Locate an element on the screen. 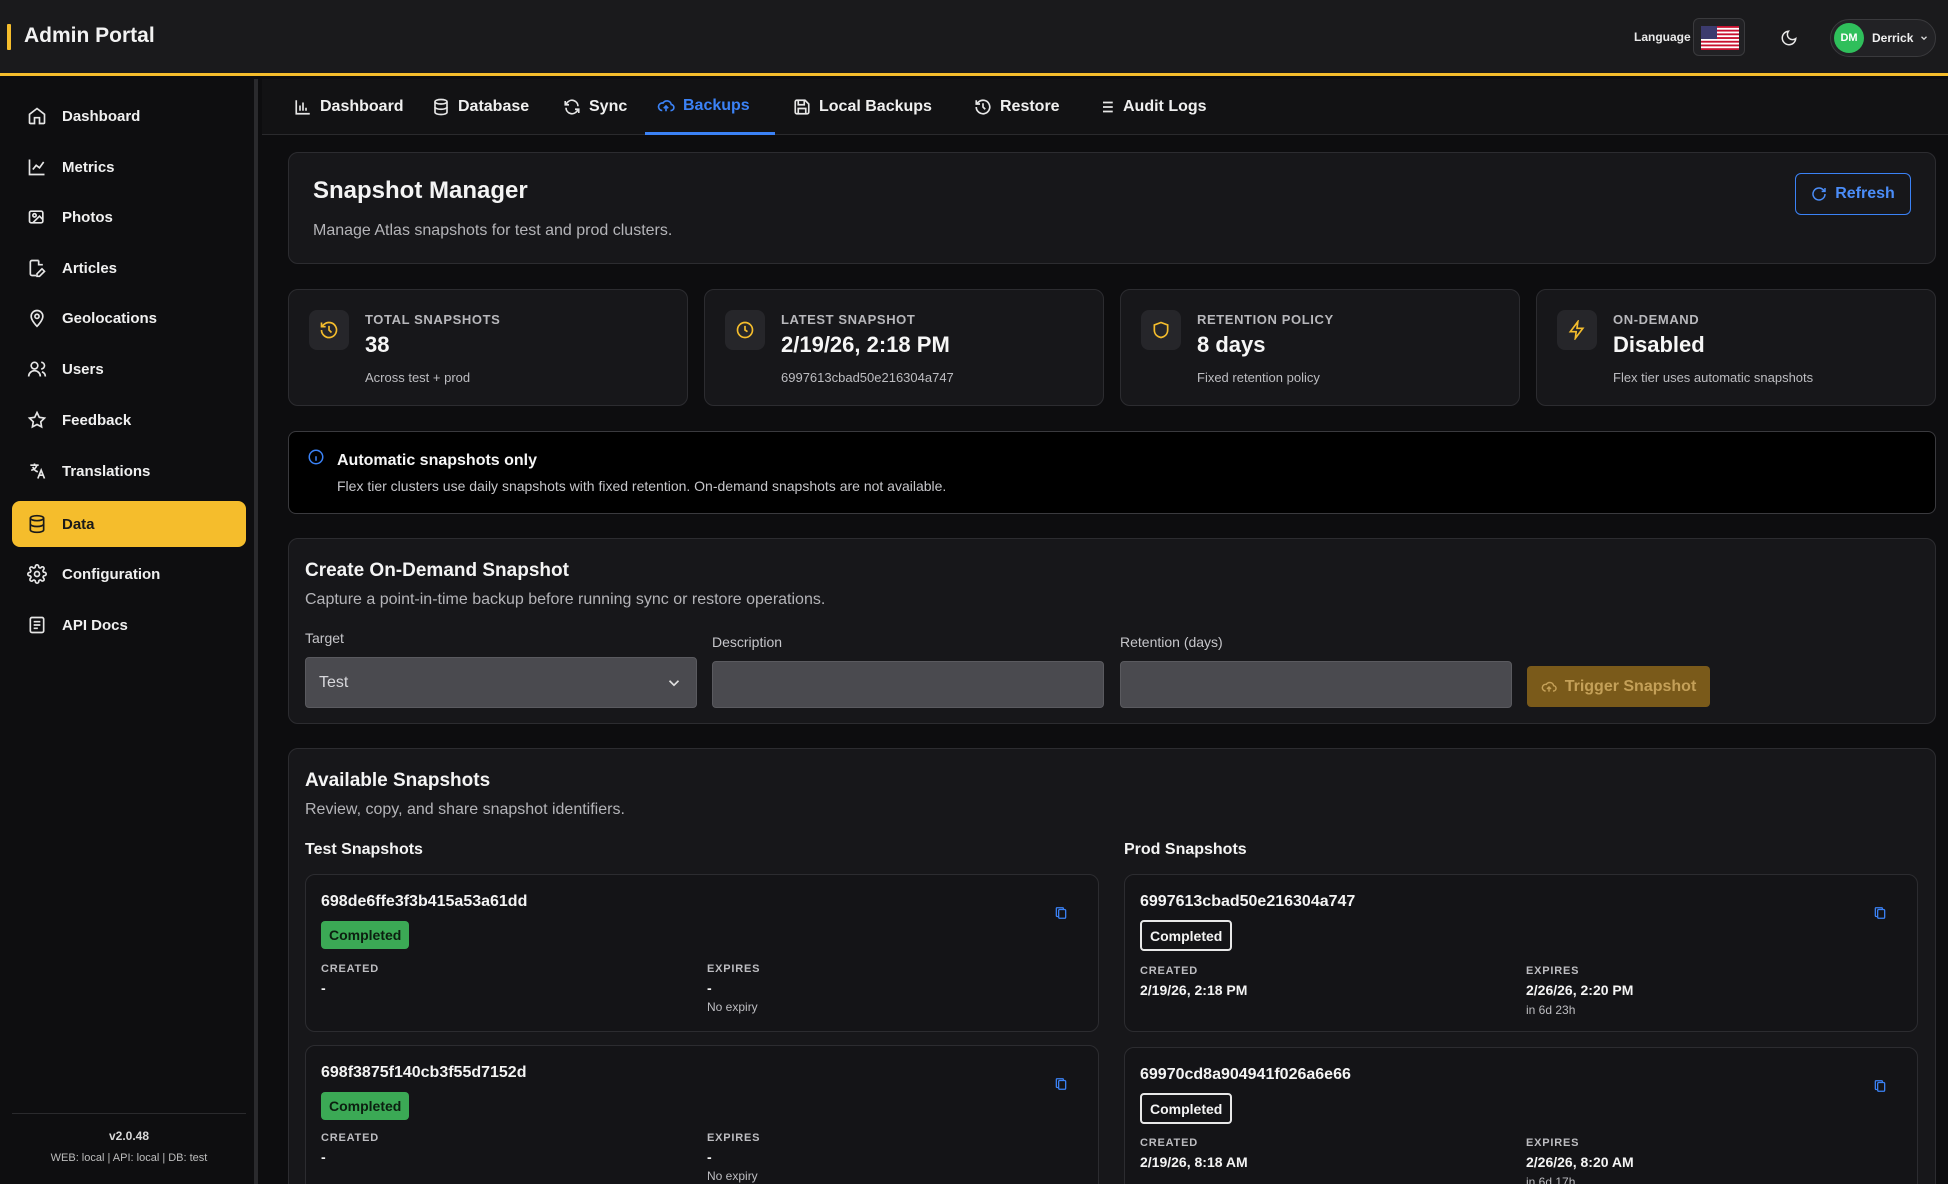  moon-icon is located at coordinates (1789, 38).